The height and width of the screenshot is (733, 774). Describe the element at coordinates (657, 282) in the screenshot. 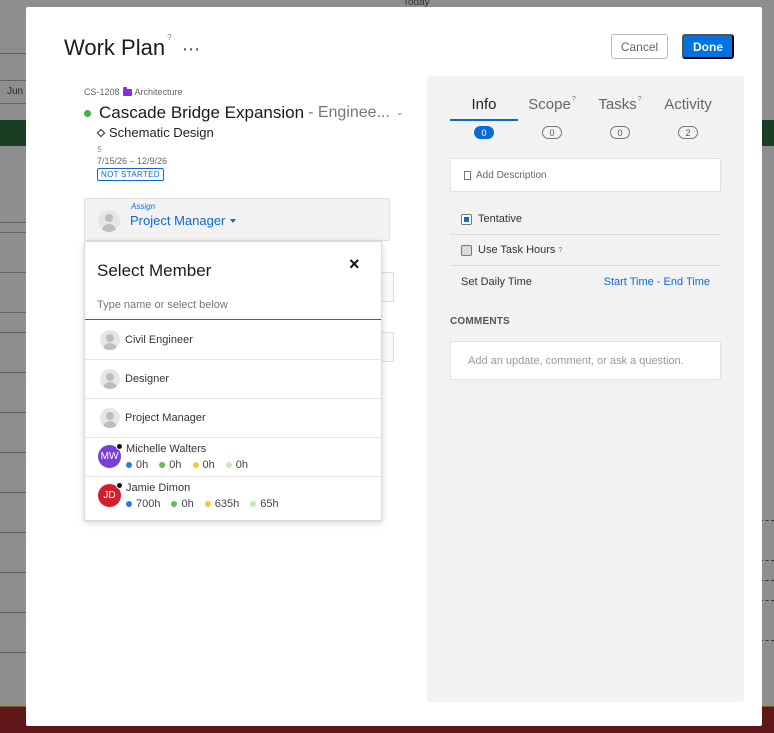

I see `time-range-link: Start Time - End Time` at that location.